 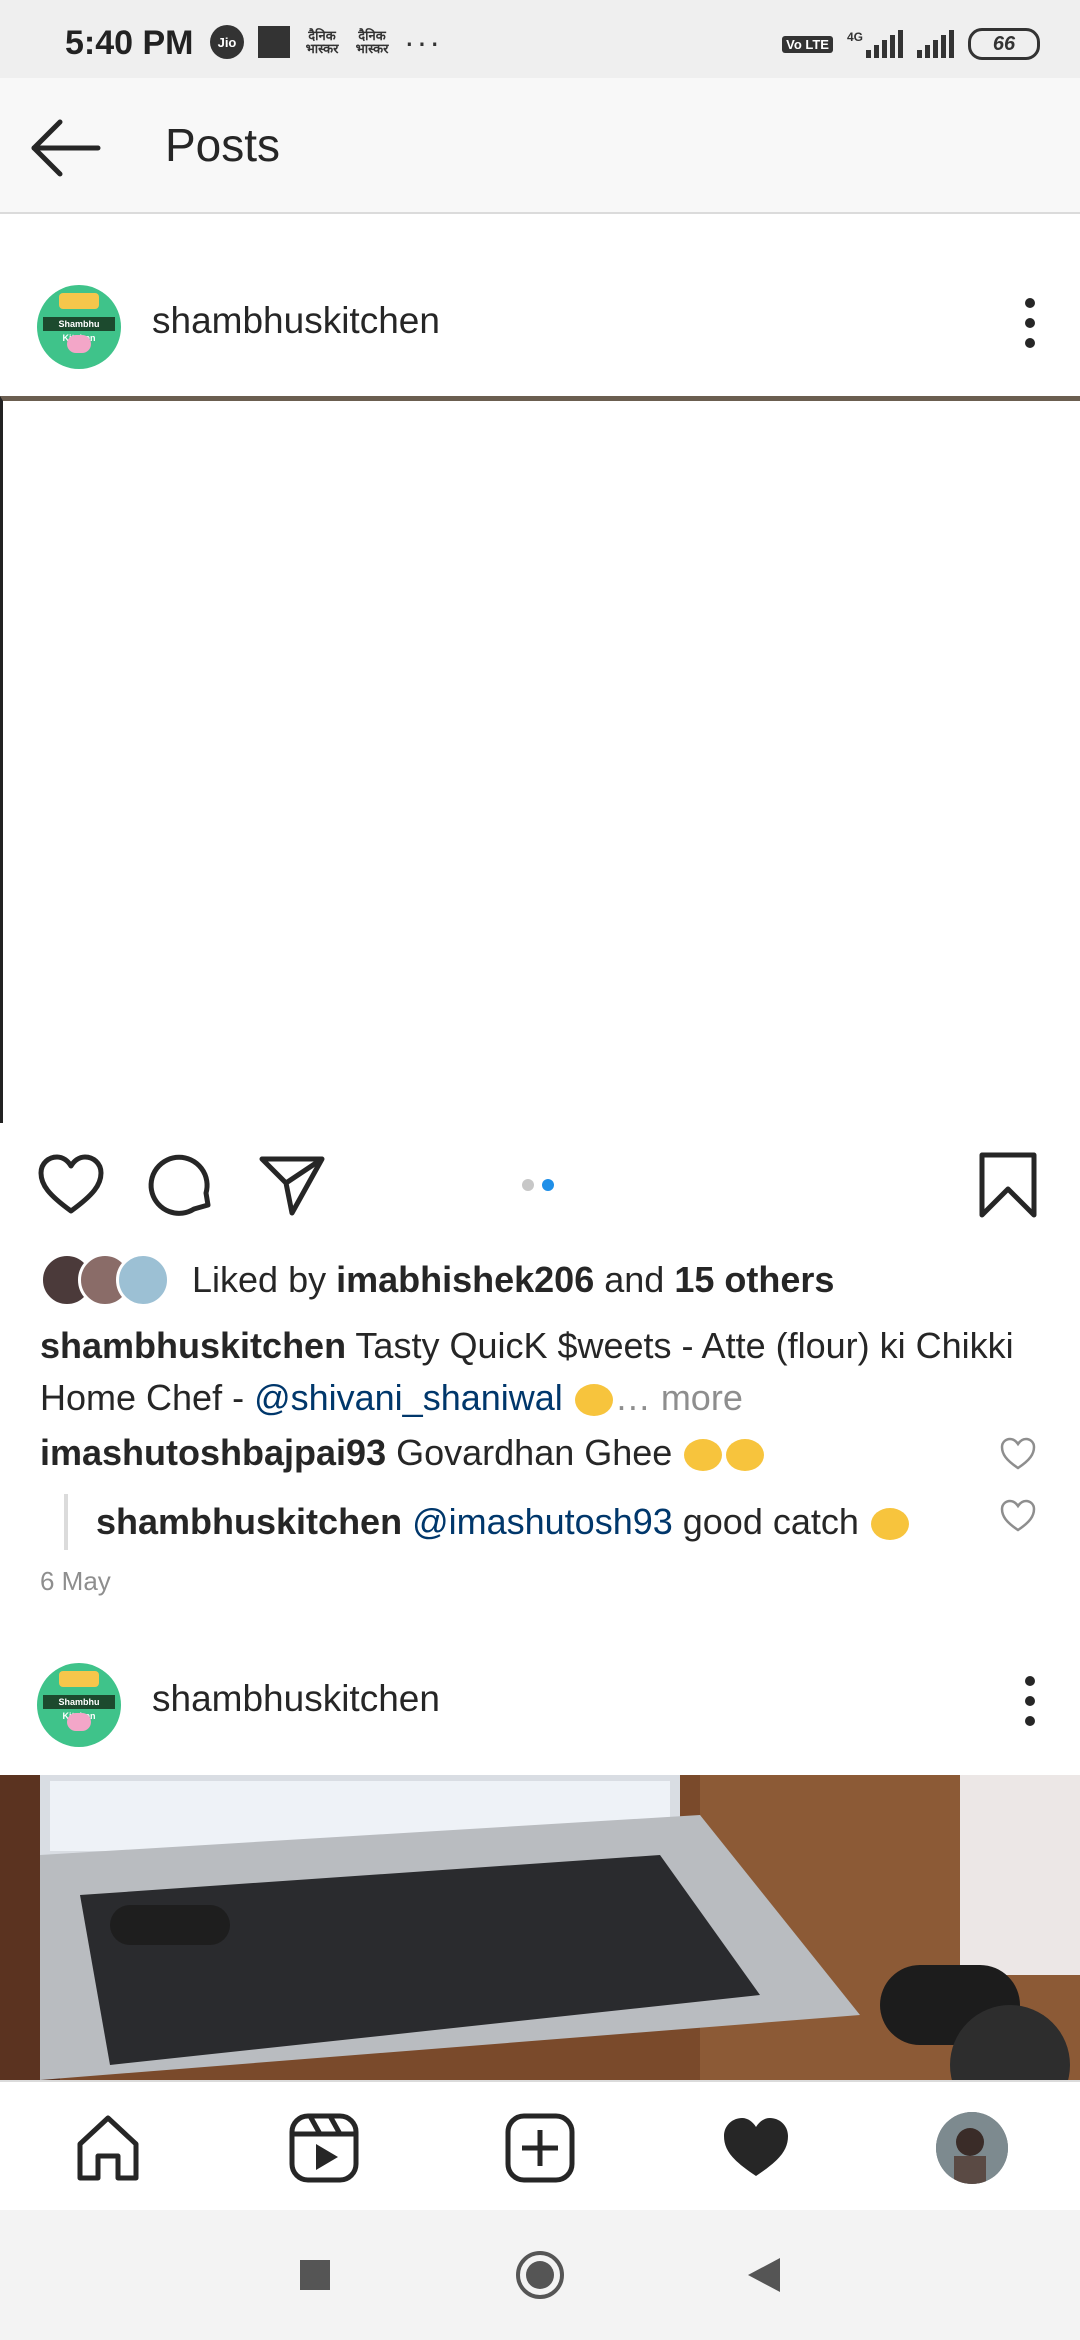 I want to click on comment-username: imashutoshbajpai93, so click(x=213, y=1452).